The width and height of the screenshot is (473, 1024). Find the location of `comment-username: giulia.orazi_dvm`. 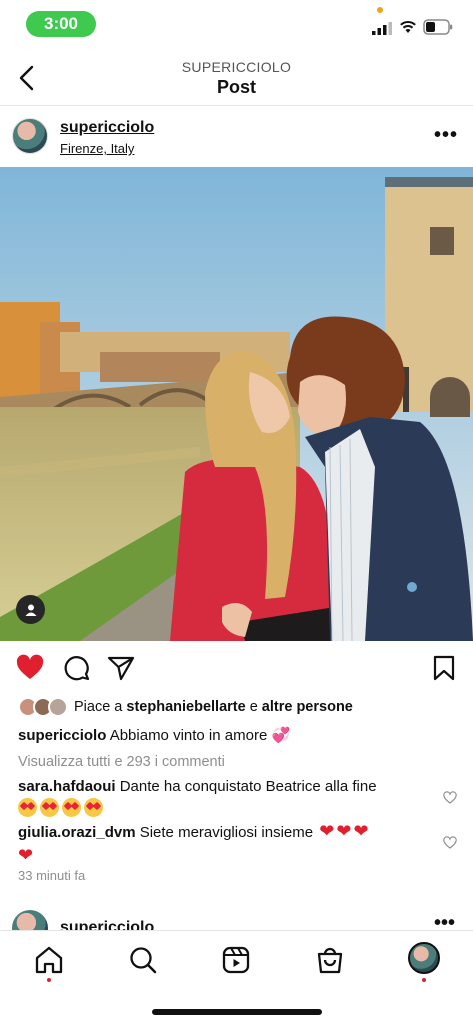

comment-username: giulia.orazi_dvm is located at coordinates (77, 832).